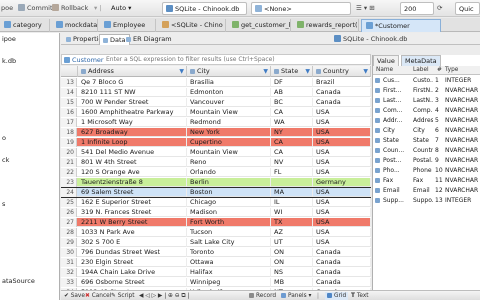 The height and width of the screenshot is (300, 480). What do you see at coordinates (426, 100) in the screenshot?
I see `metadata-row: Last...LastN...3NVARCHAR` at bounding box center [426, 100].